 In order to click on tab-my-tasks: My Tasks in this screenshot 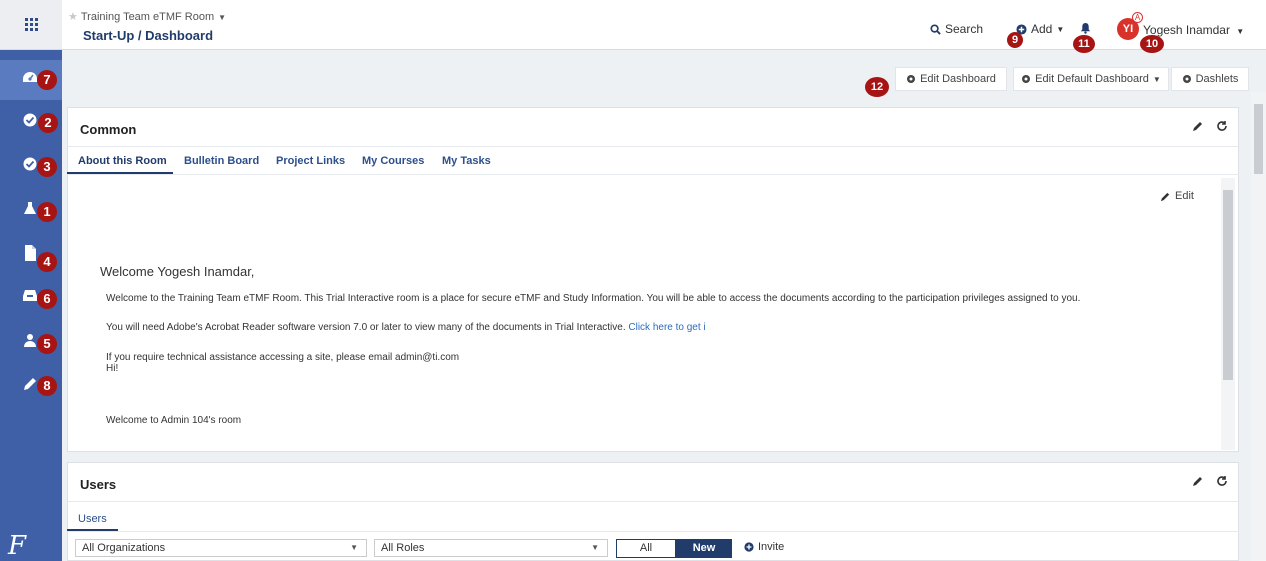, I will do `click(466, 161)`.